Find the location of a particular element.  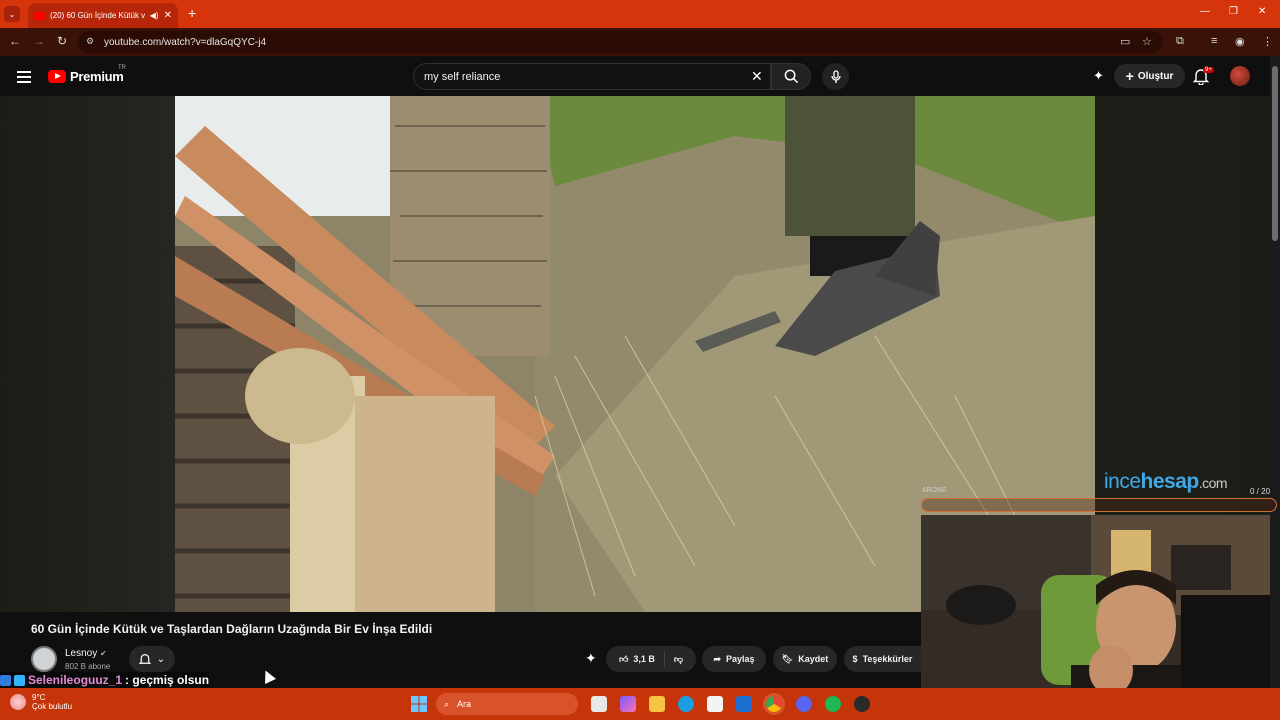

subscription-bell-button: ⌄ is located at coordinates (152, 659).